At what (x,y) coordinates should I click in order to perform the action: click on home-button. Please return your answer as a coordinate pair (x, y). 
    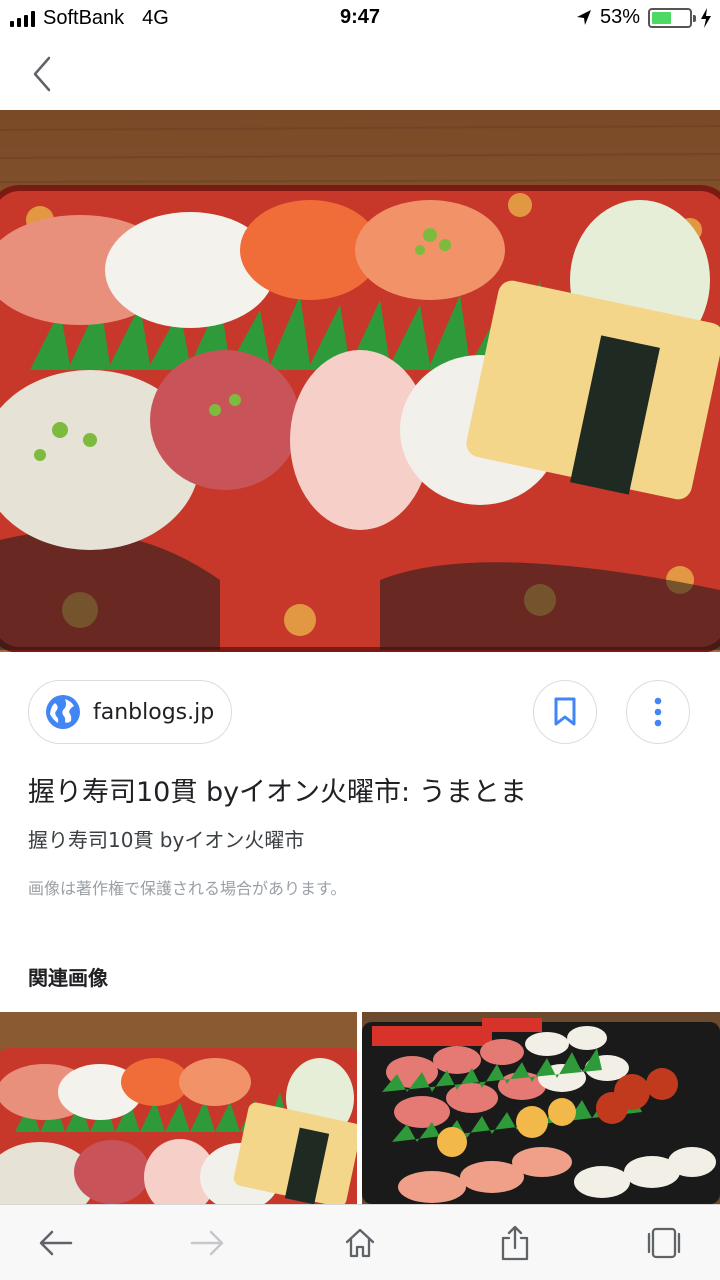
    Looking at the image, I should click on (360, 1243).